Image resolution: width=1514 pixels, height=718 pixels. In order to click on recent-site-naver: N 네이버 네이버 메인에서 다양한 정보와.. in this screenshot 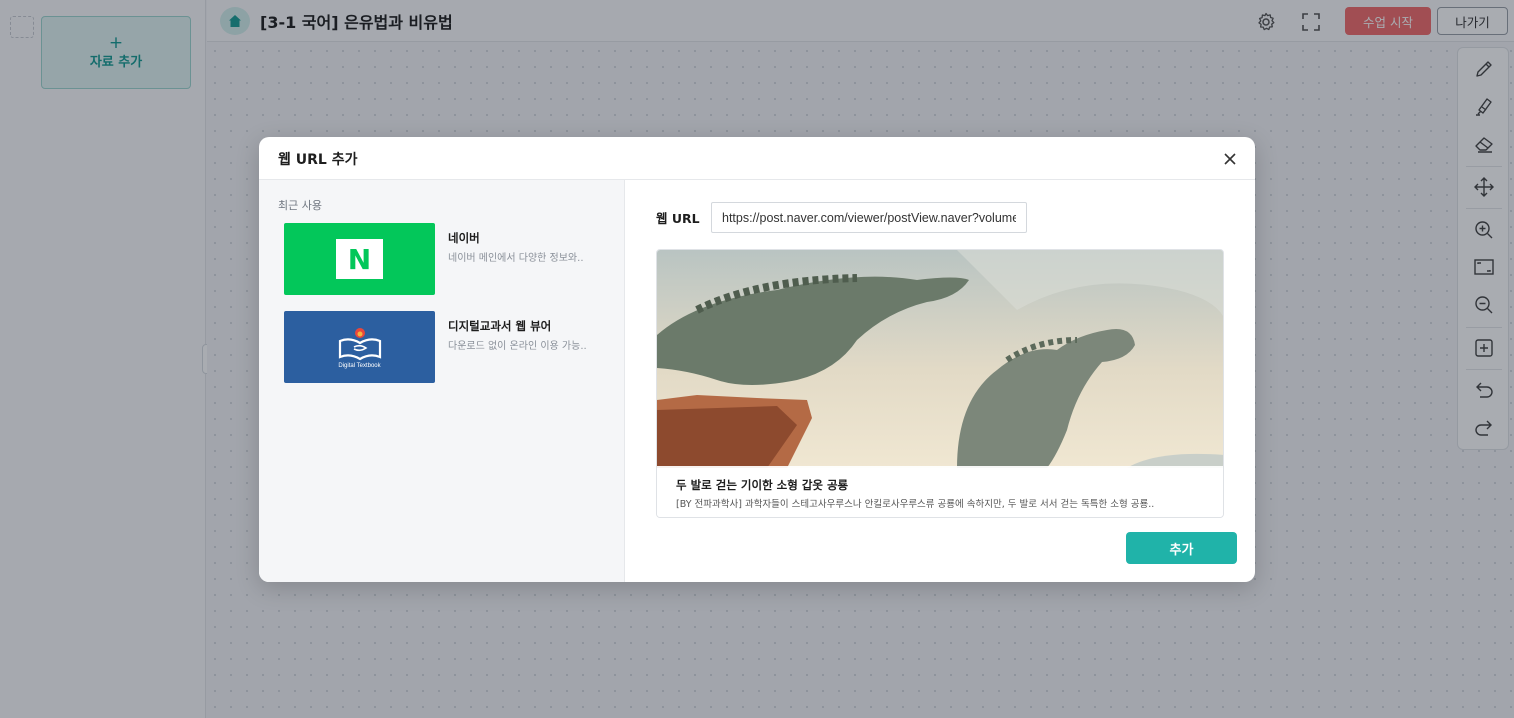, I will do `click(449, 259)`.